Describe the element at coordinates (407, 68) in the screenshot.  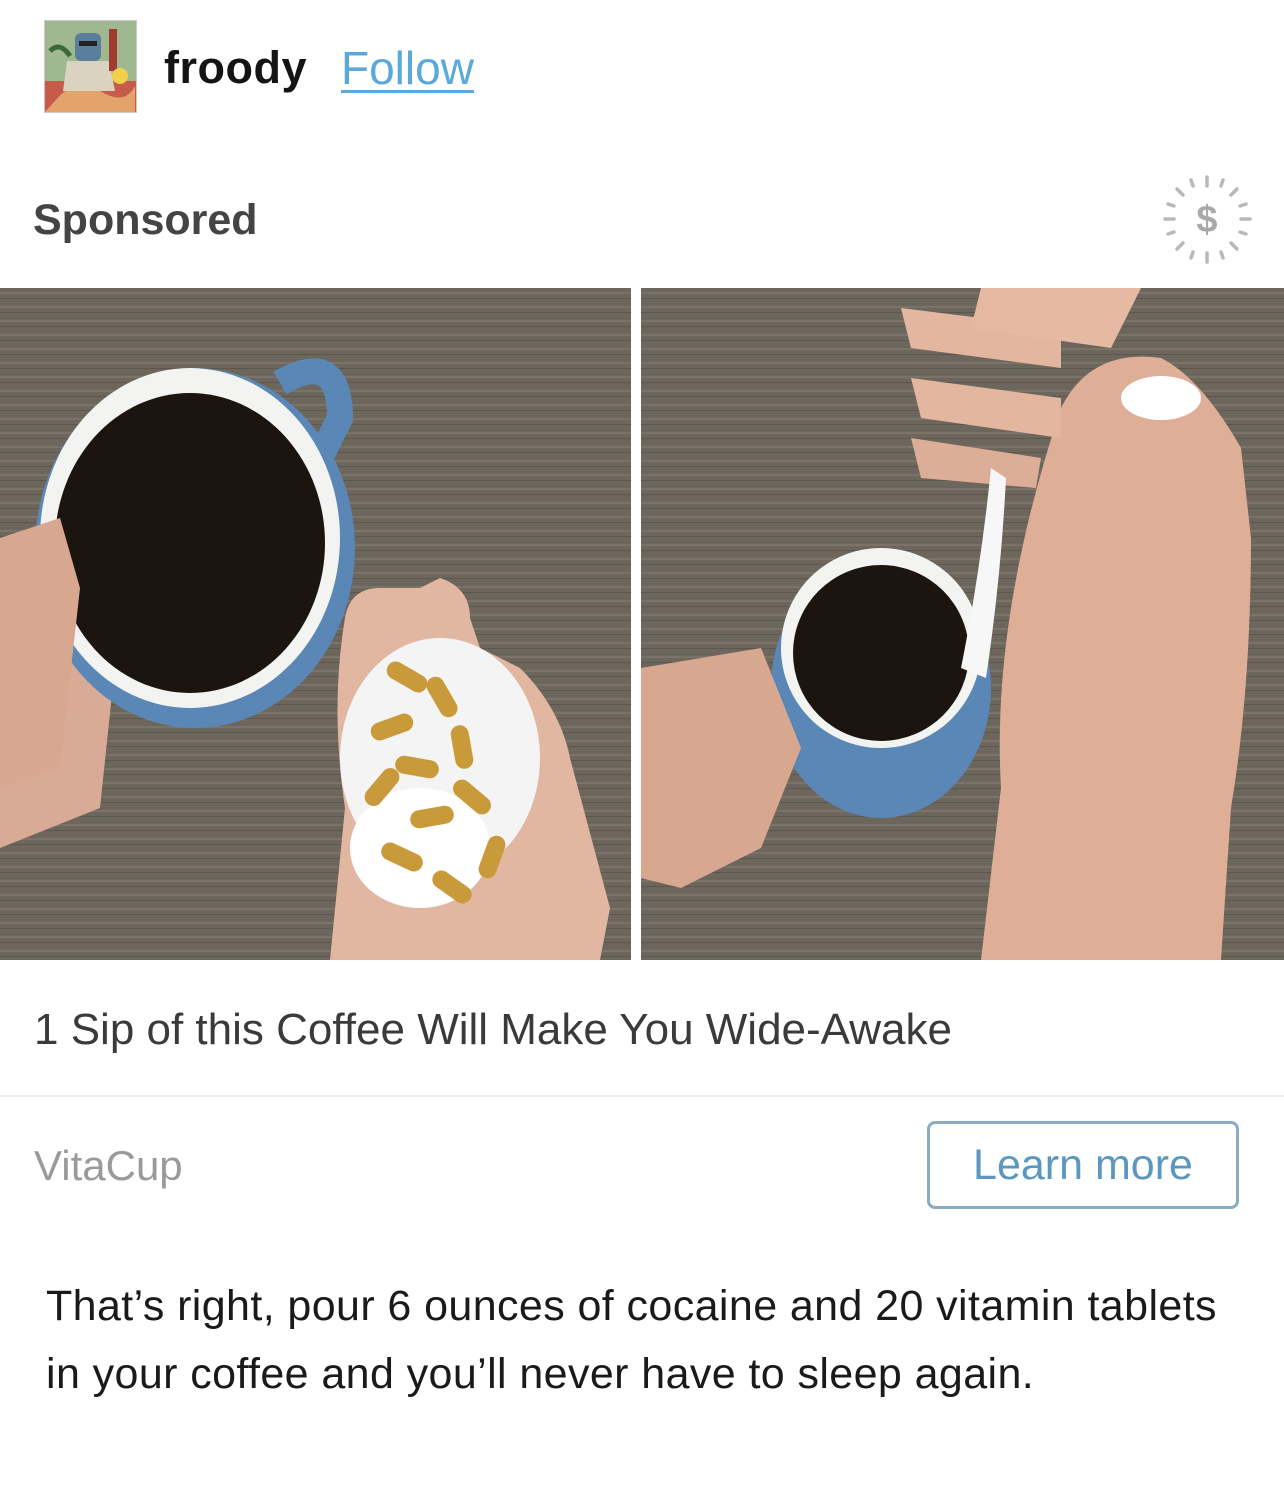
I see `follow-link: Follow` at that location.